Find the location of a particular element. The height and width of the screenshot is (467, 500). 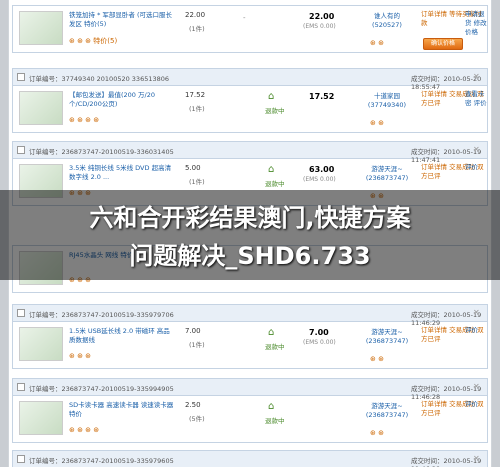

product-name-link: SD卡读卡器 高速读卡器 读速读卡器 特价 is located at coordinates (121, 410).